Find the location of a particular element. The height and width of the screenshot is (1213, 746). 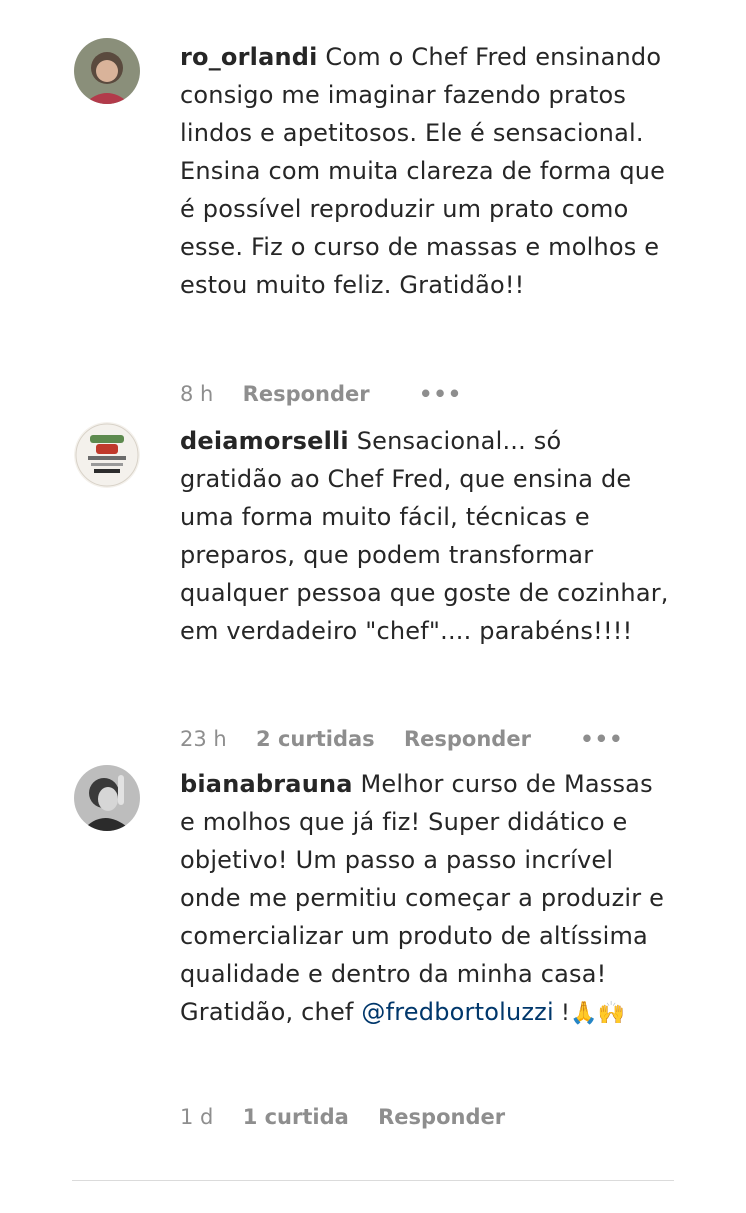

comment-meta: 1 d 1 curtida Responder is located at coordinates (353, 1117).